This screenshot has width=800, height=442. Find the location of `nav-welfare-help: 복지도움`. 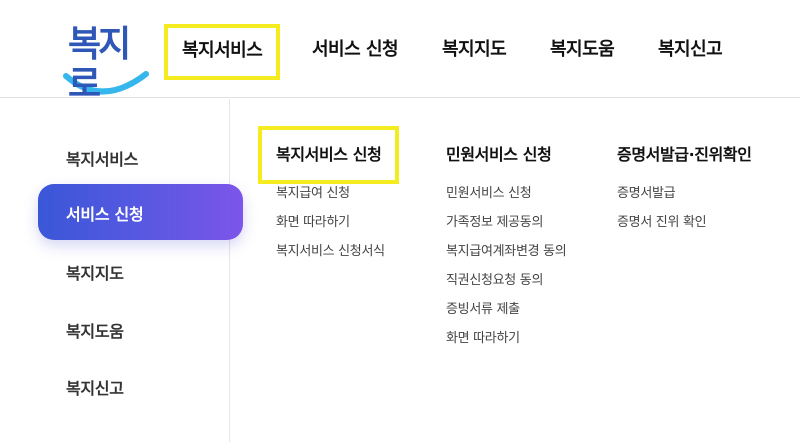

nav-welfare-help: 복지도움 is located at coordinates (582, 50).